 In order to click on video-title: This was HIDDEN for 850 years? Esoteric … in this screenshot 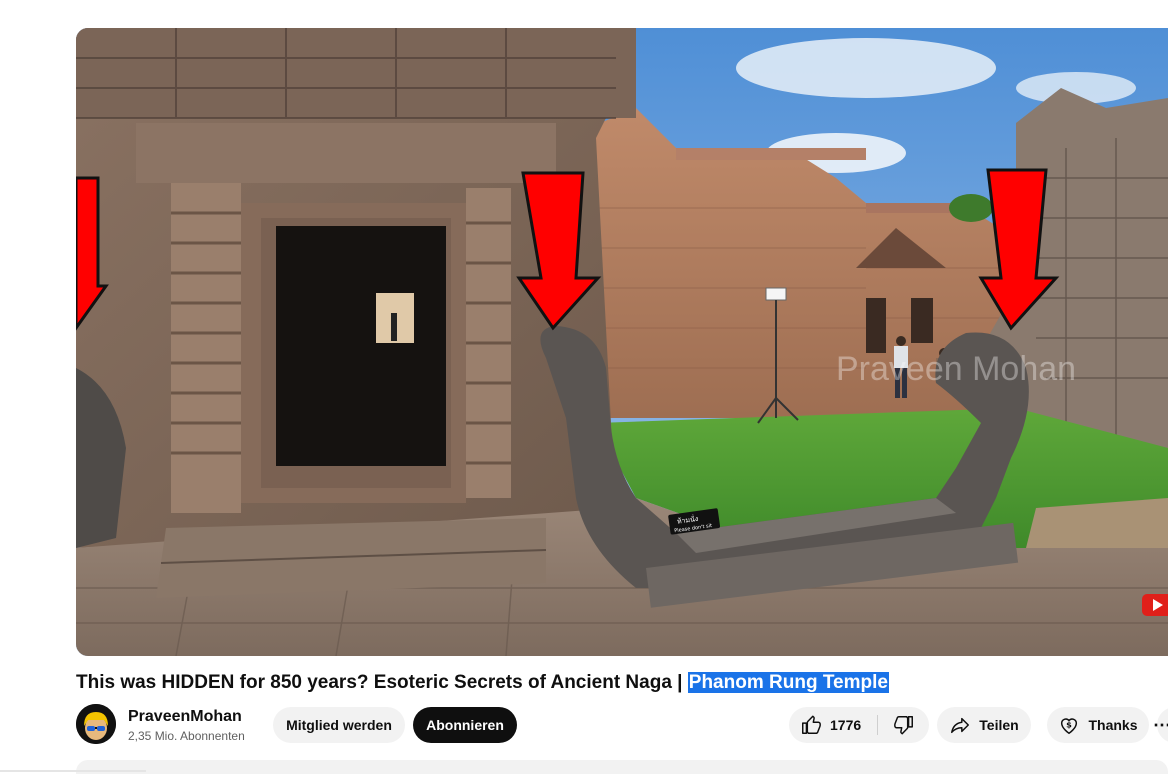, I will do `click(482, 683)`.